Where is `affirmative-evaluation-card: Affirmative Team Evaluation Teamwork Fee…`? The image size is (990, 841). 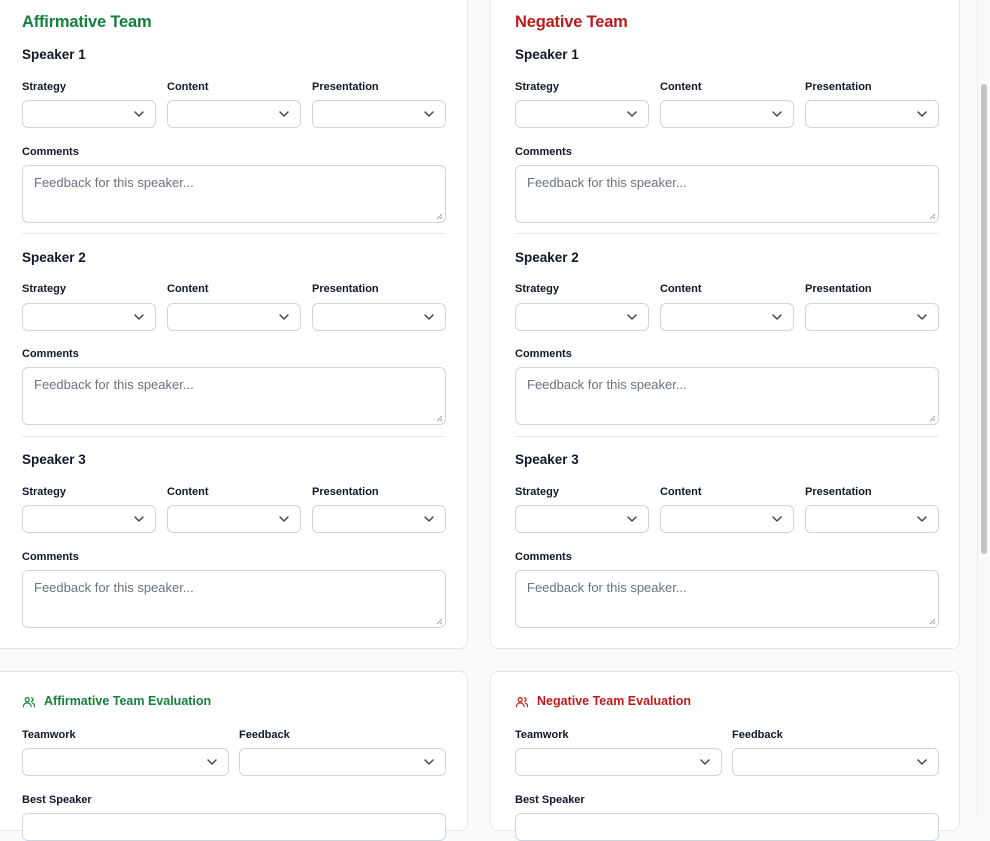 affirmative-evaluation-card: Affirmative Team Evaluation Teamwork Fee… is located at coordinates (234, 756).